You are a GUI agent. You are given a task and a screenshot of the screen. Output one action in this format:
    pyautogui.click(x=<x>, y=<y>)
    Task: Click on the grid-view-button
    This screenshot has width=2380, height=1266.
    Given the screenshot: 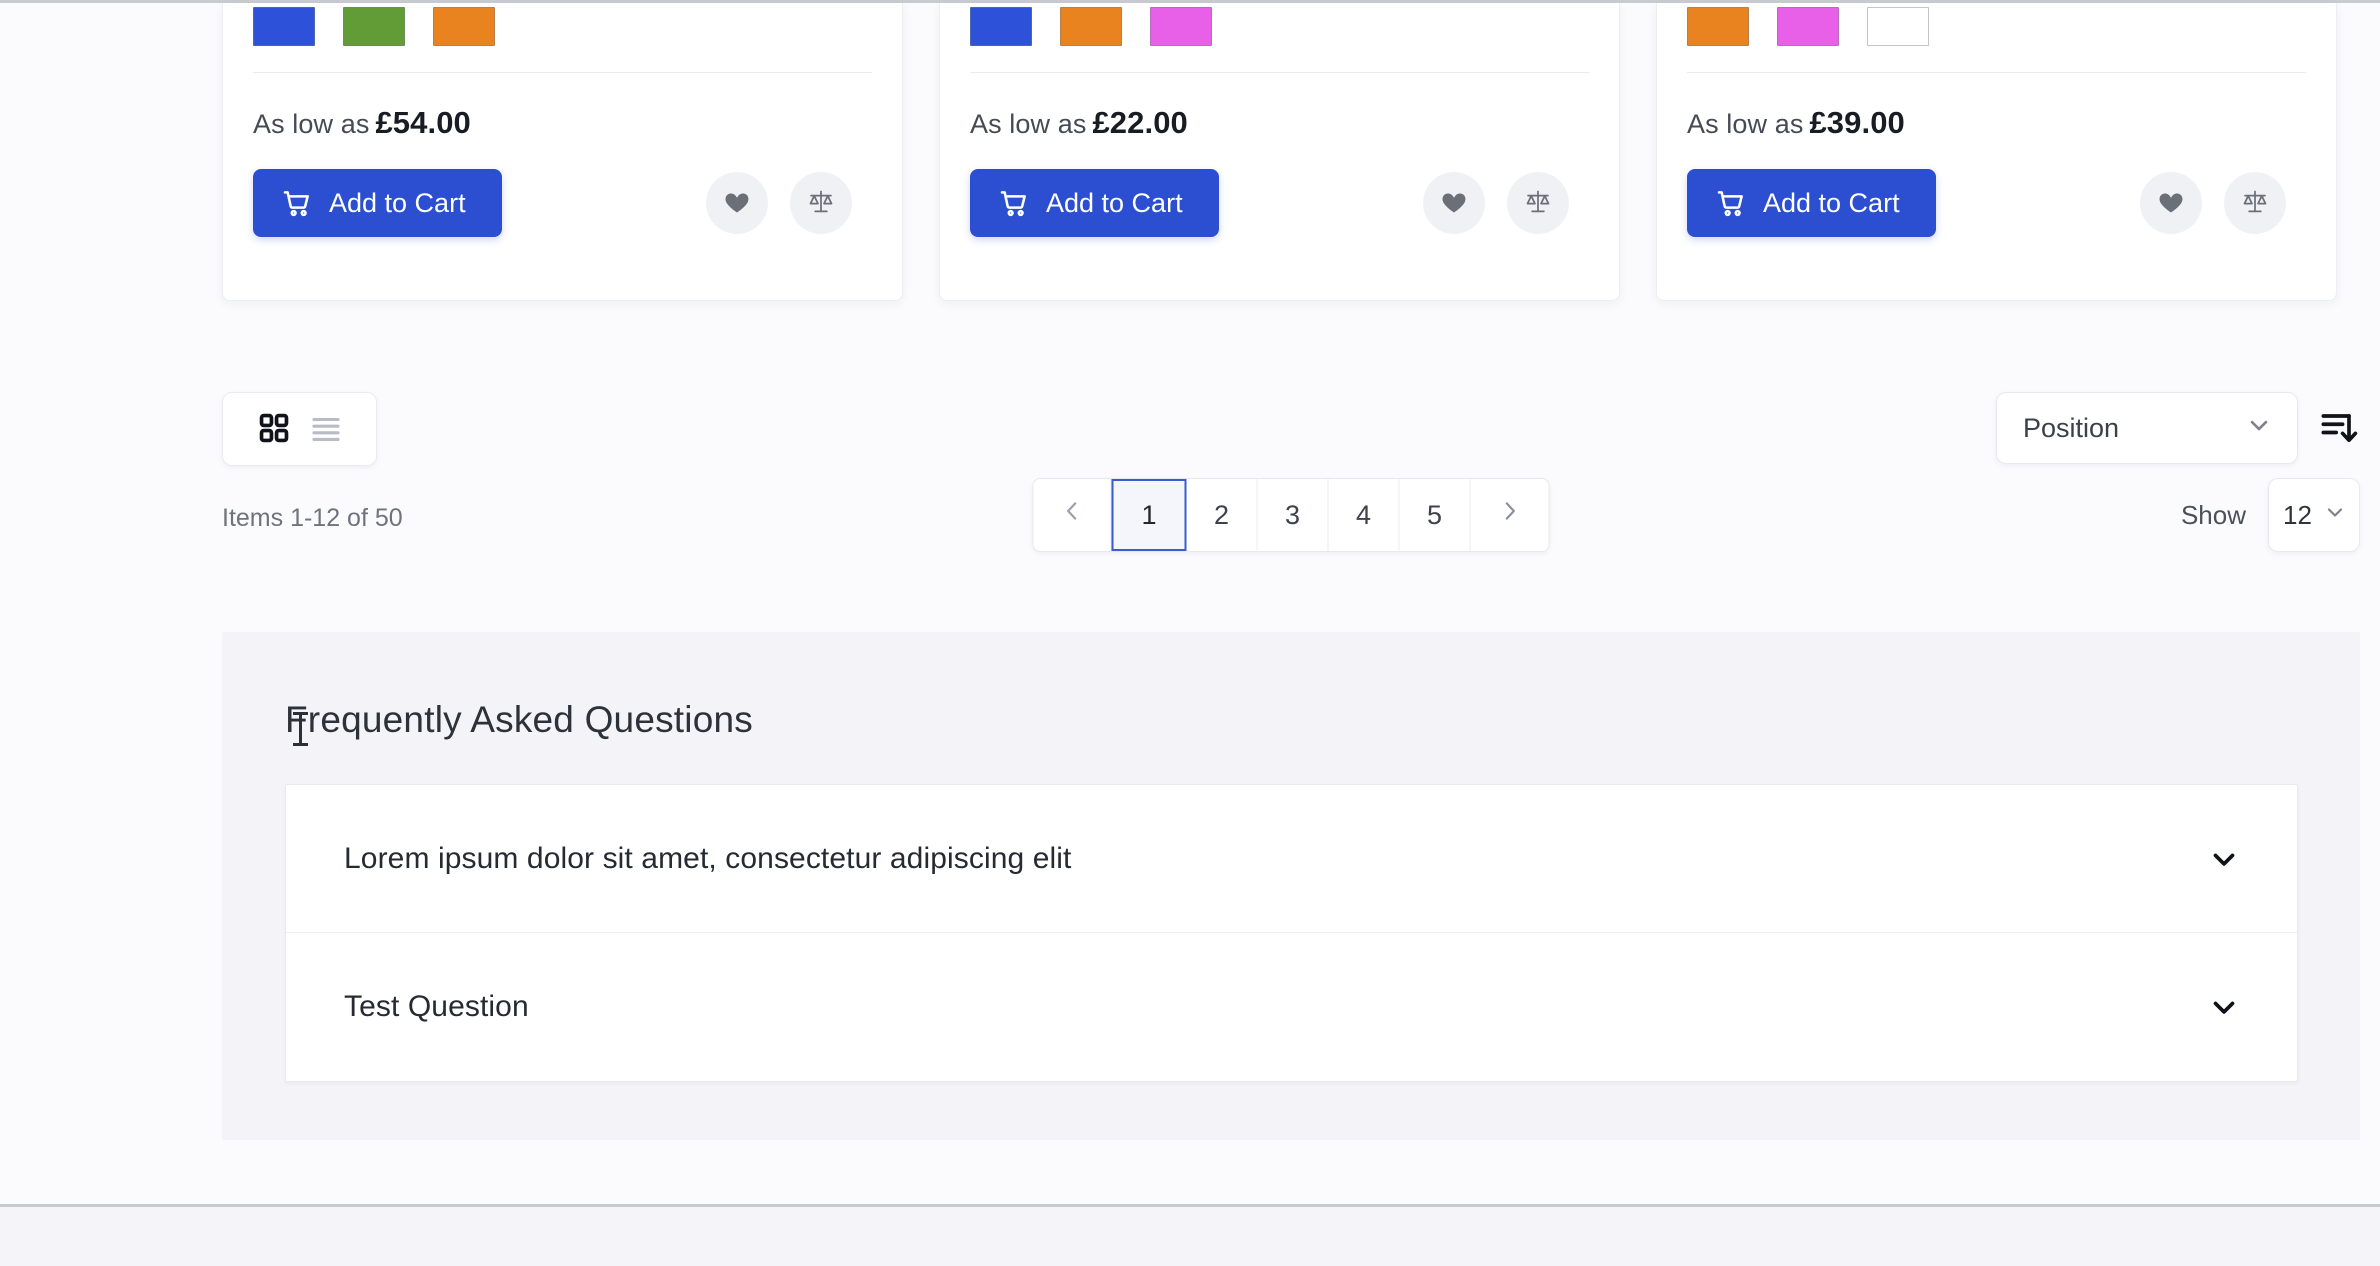 What is the action you would take?
    pyautogui.click(x=274, y=429)
    